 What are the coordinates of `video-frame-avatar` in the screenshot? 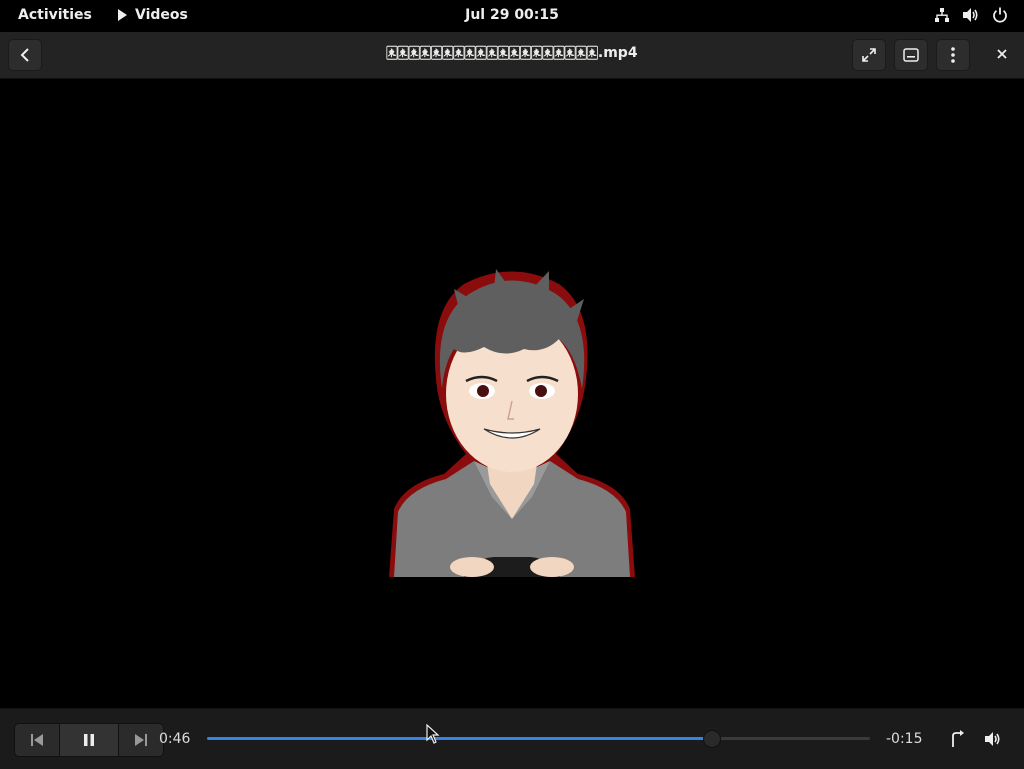 It's located at (512, 423).